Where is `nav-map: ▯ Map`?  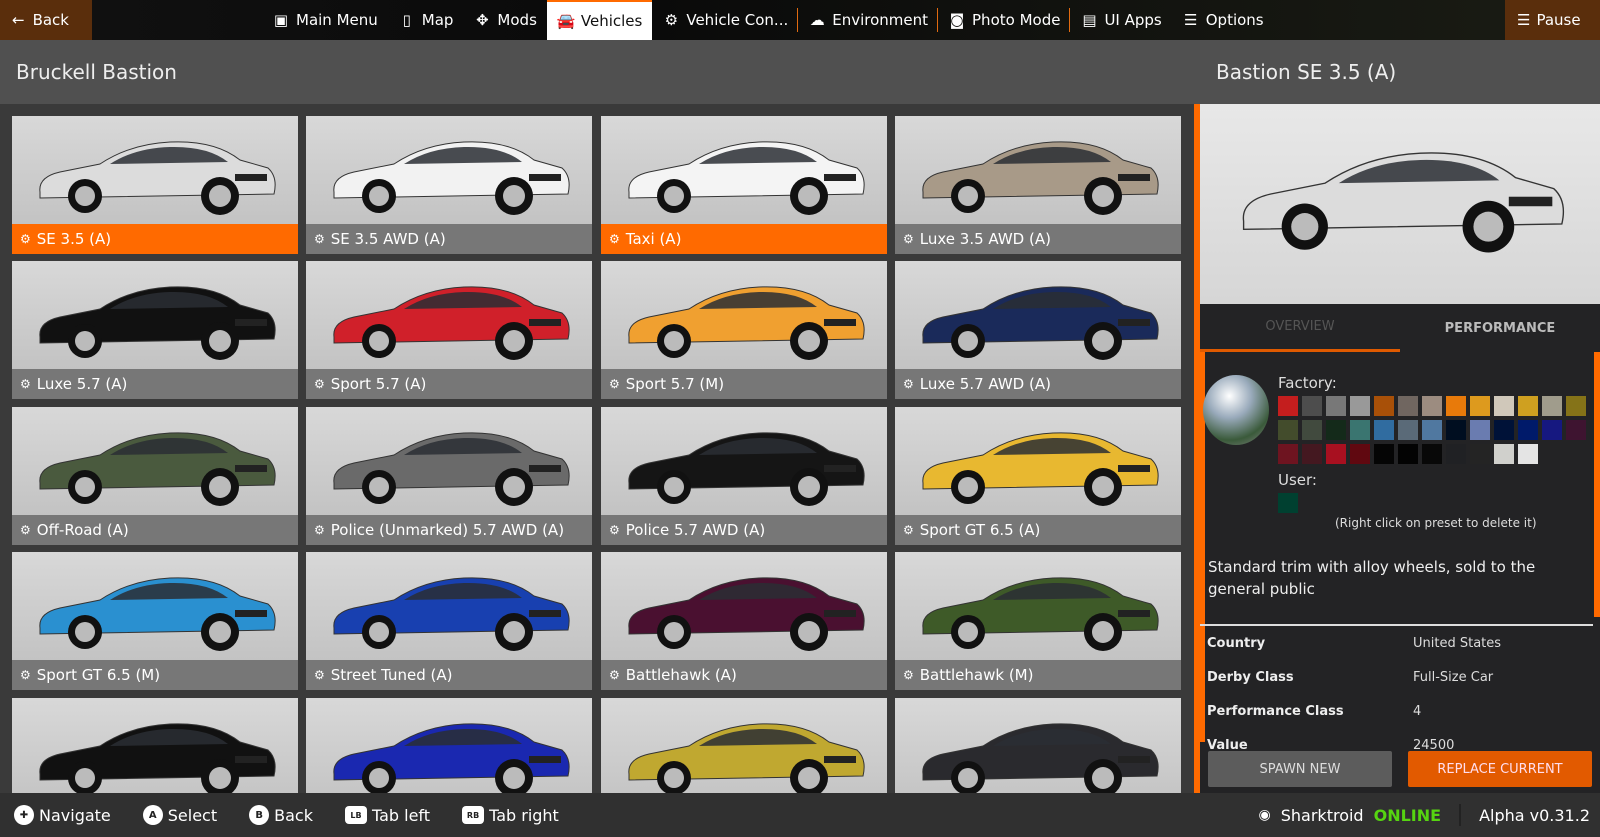
nav-map: ▯ Map is located at coordinates (426, 20).